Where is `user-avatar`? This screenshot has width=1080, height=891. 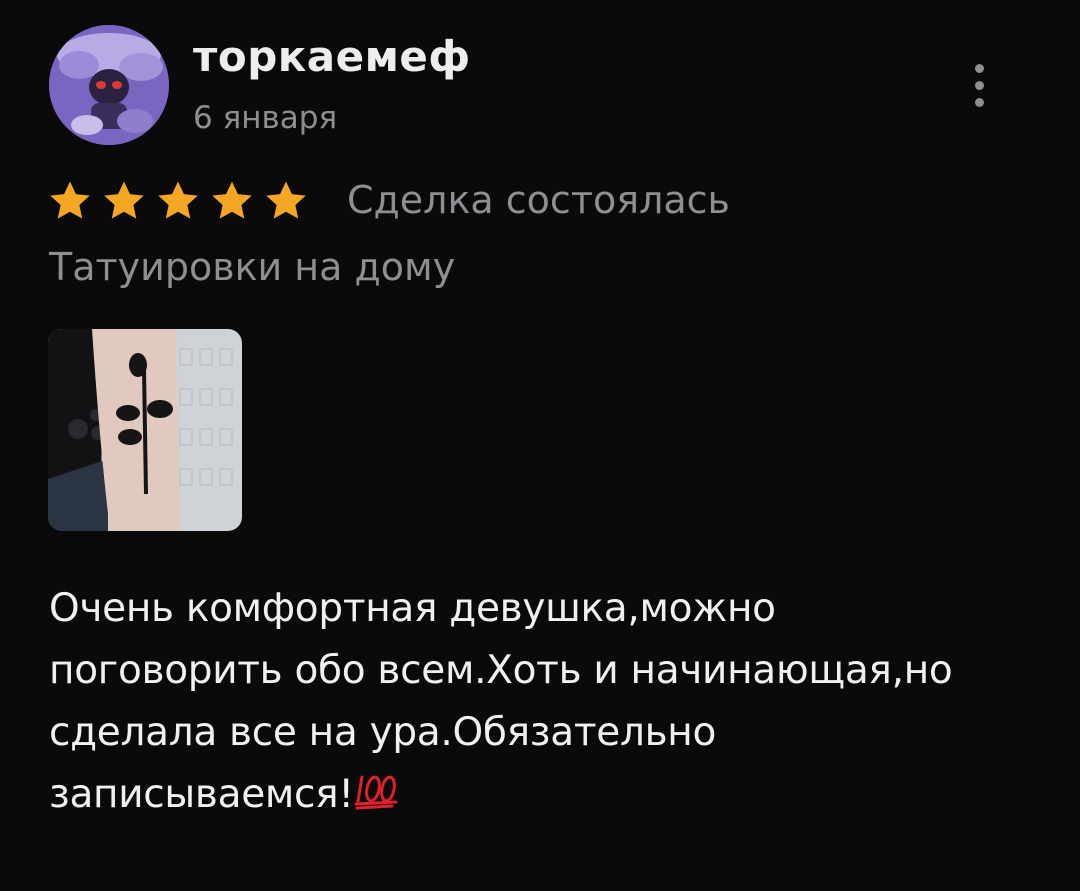 user-avatar is located at coordinates (109, 85).